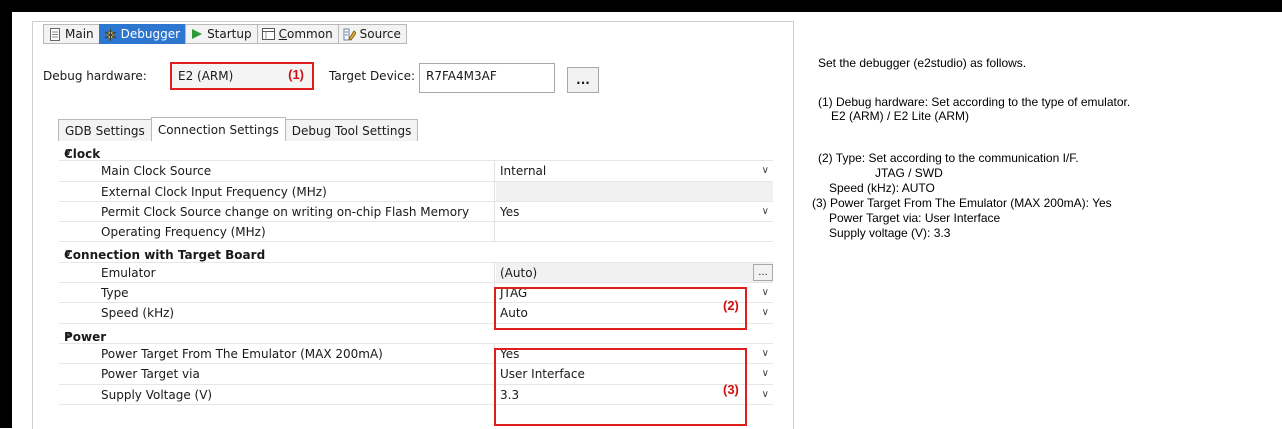 This screenshot has height=429, width=1282. Describe the element at coordinates (900, 116) in the screenshot. I see `note-1b: E2 (ARM) / E2 Lite (ARM)` at that location.